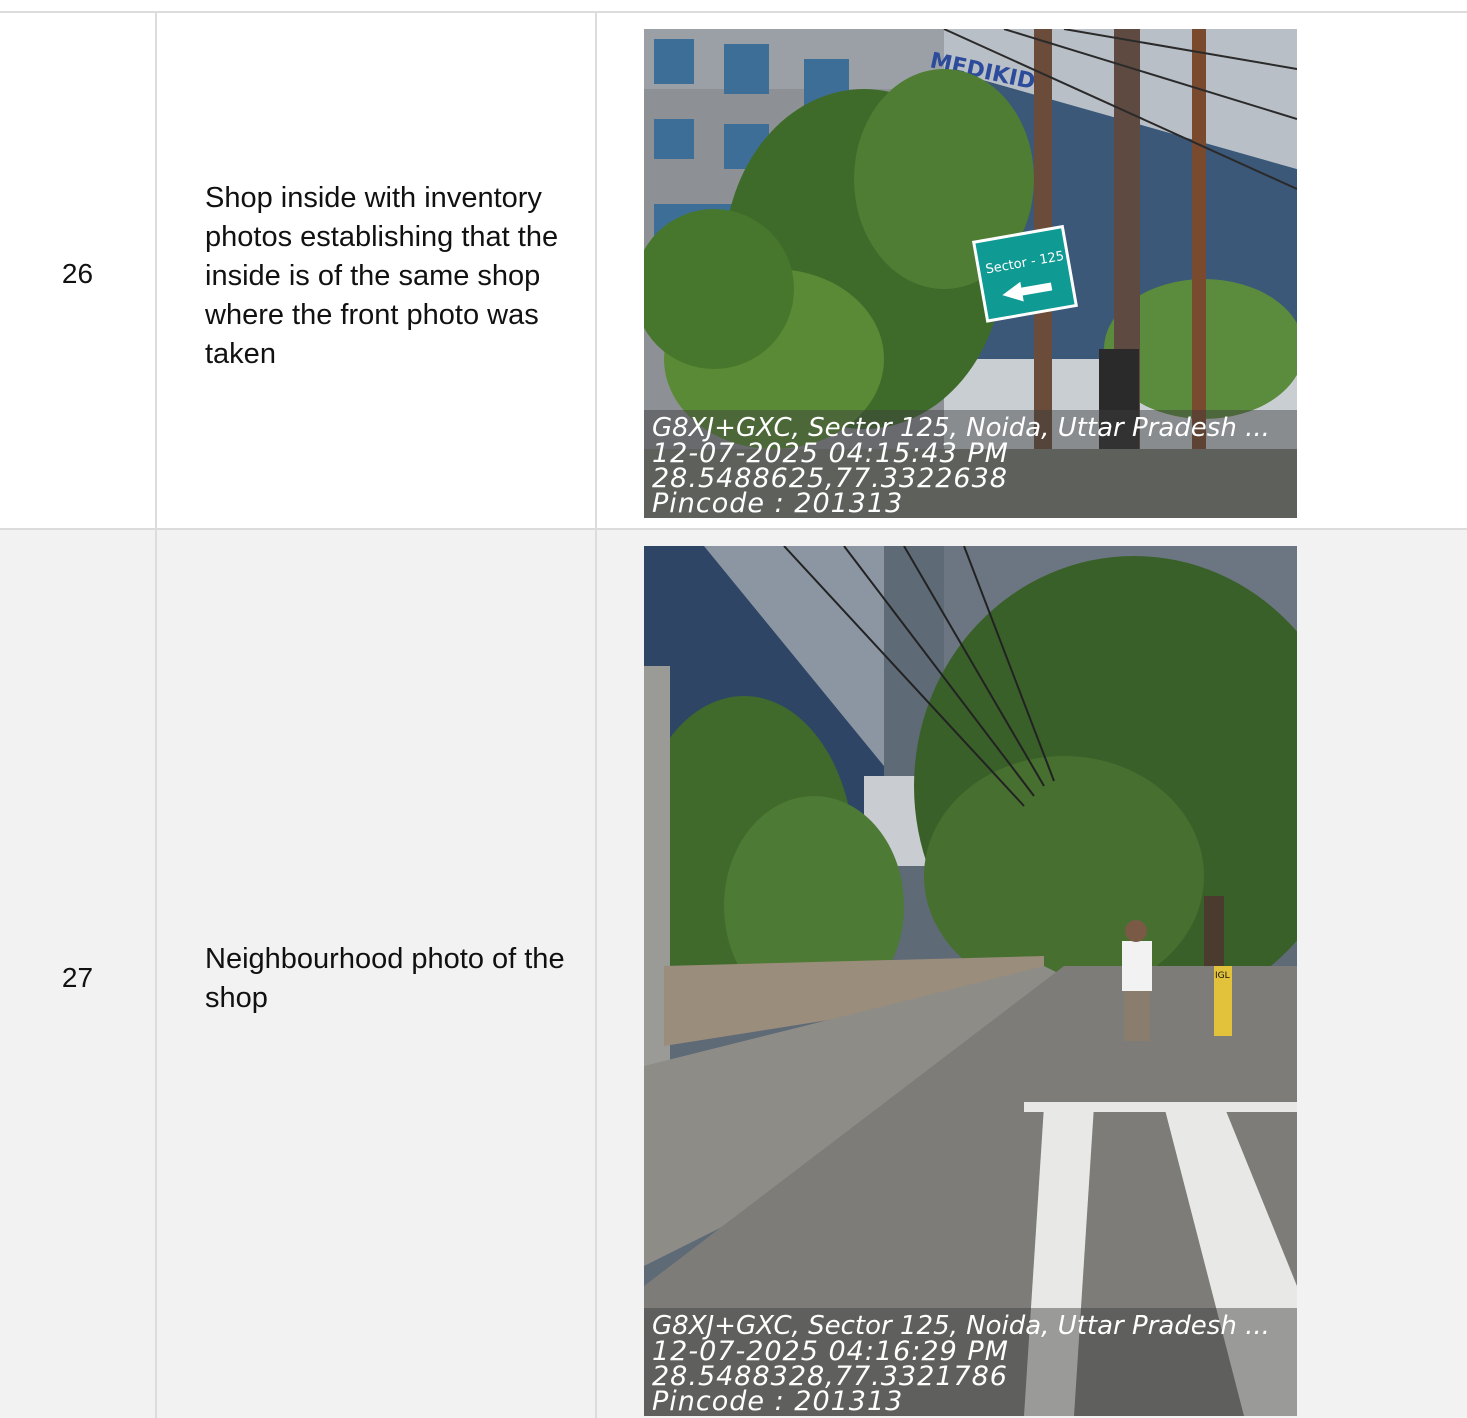 Image resolution: width=1467 pixels, height=1418 pixels. What do you see at coordinates (77, 273) in the screenshot?
I see `row-number: 26` at bounding box center [77, 273].